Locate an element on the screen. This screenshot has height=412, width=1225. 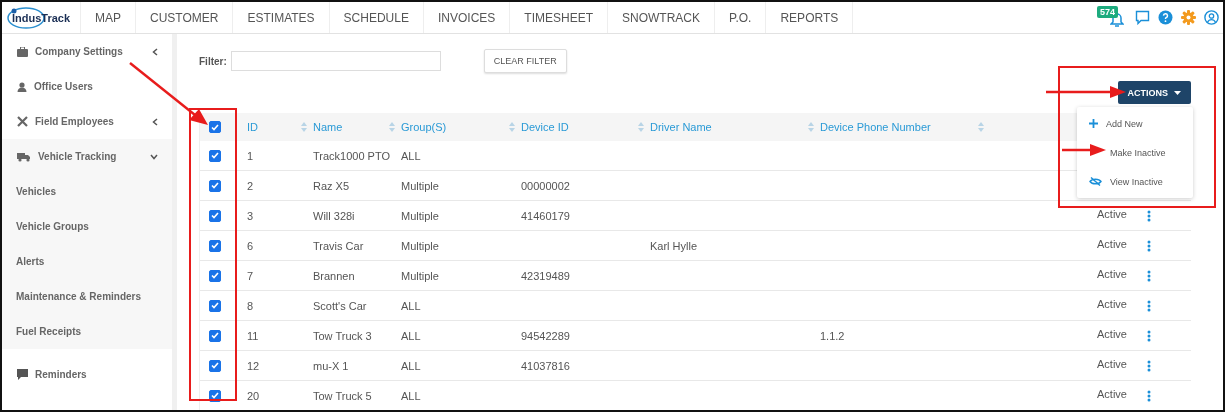
annotation-arrow is located at coordinates (1084, 150).